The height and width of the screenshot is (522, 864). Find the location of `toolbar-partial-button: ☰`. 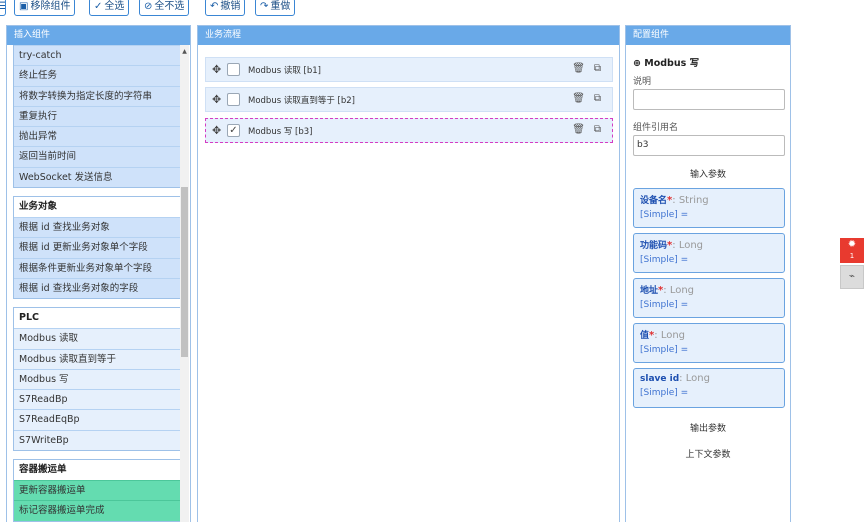

toolbar-partial-button: ☰ is located at coordinates (3, 8).